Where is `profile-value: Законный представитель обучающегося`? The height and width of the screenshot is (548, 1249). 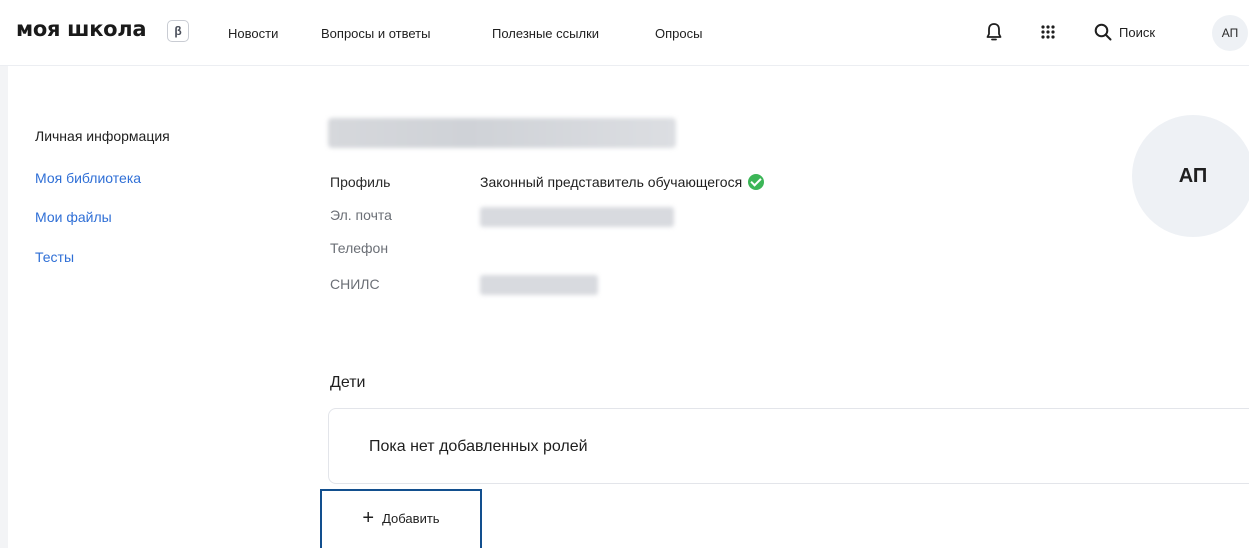
profile-value: Законный представитель обучающегося is located at coordinates (622, 182).